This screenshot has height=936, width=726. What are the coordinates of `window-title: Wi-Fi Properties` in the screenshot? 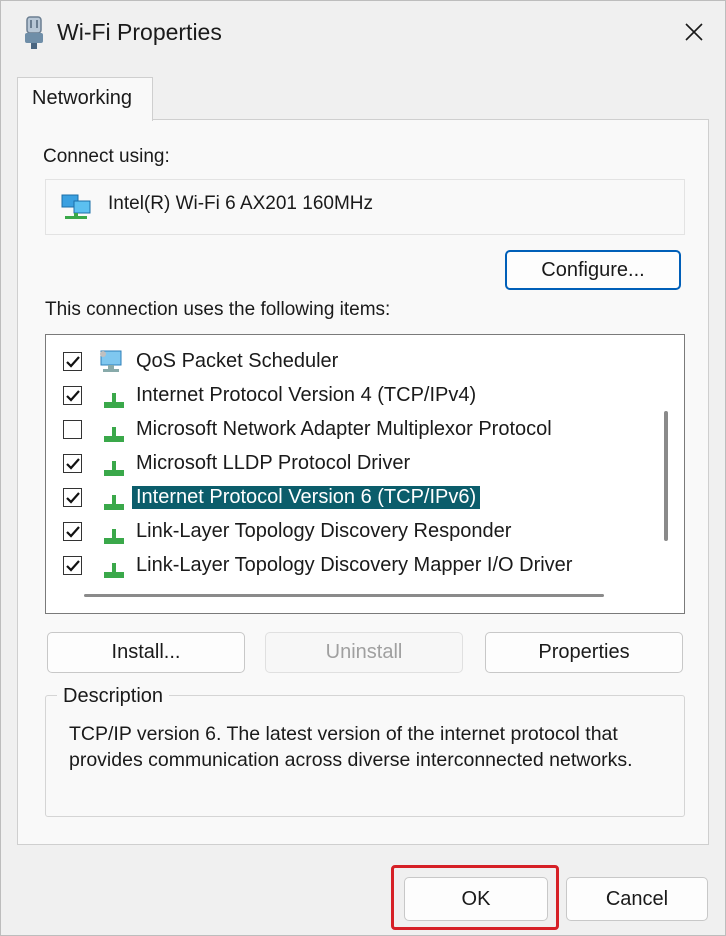 It's located at (139, 32).